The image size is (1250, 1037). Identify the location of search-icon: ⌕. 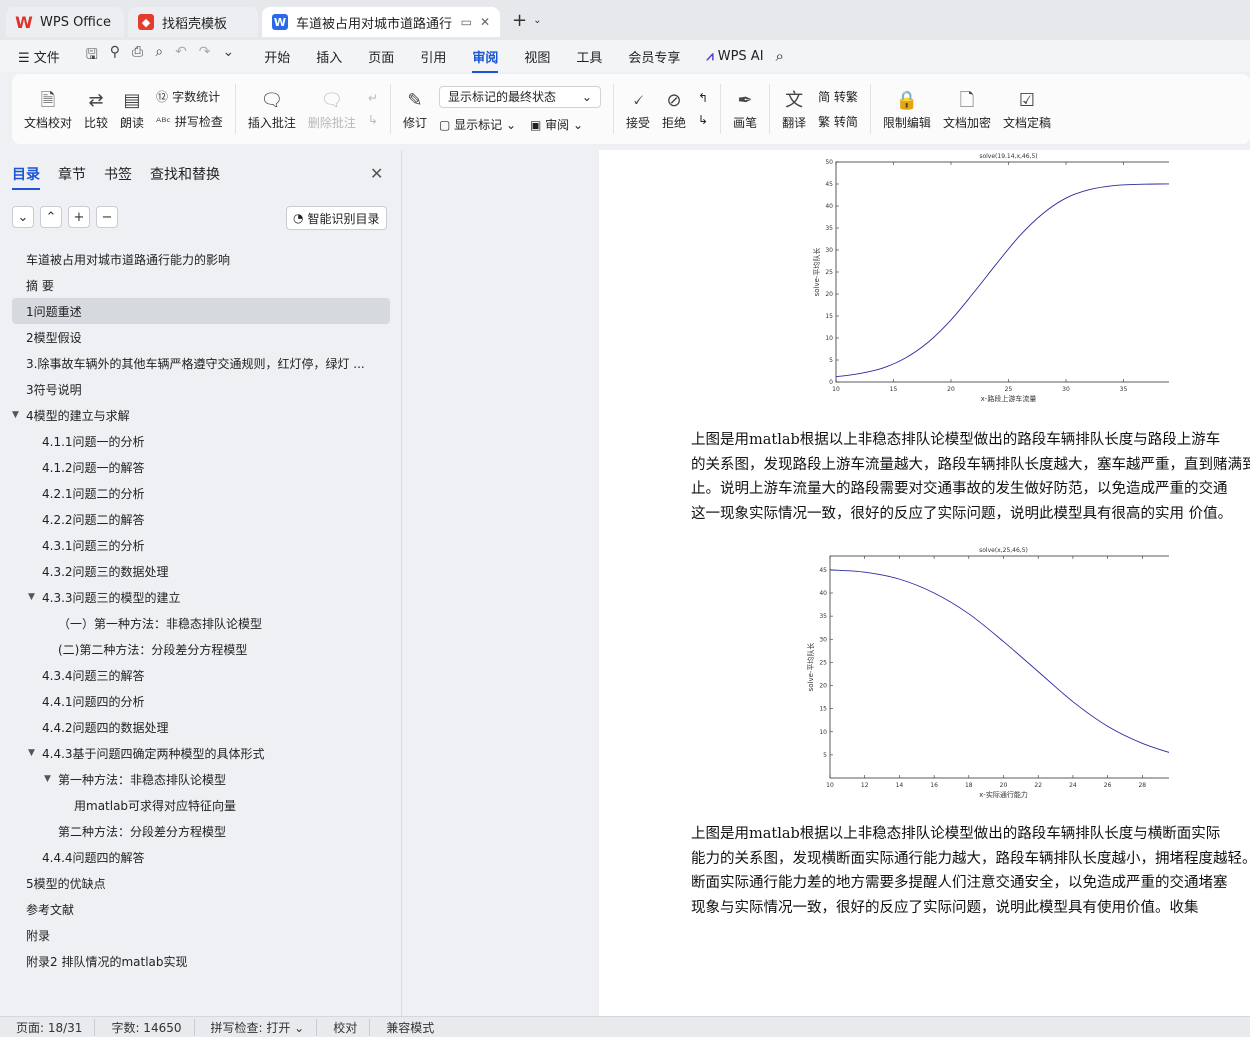
(780, 56).